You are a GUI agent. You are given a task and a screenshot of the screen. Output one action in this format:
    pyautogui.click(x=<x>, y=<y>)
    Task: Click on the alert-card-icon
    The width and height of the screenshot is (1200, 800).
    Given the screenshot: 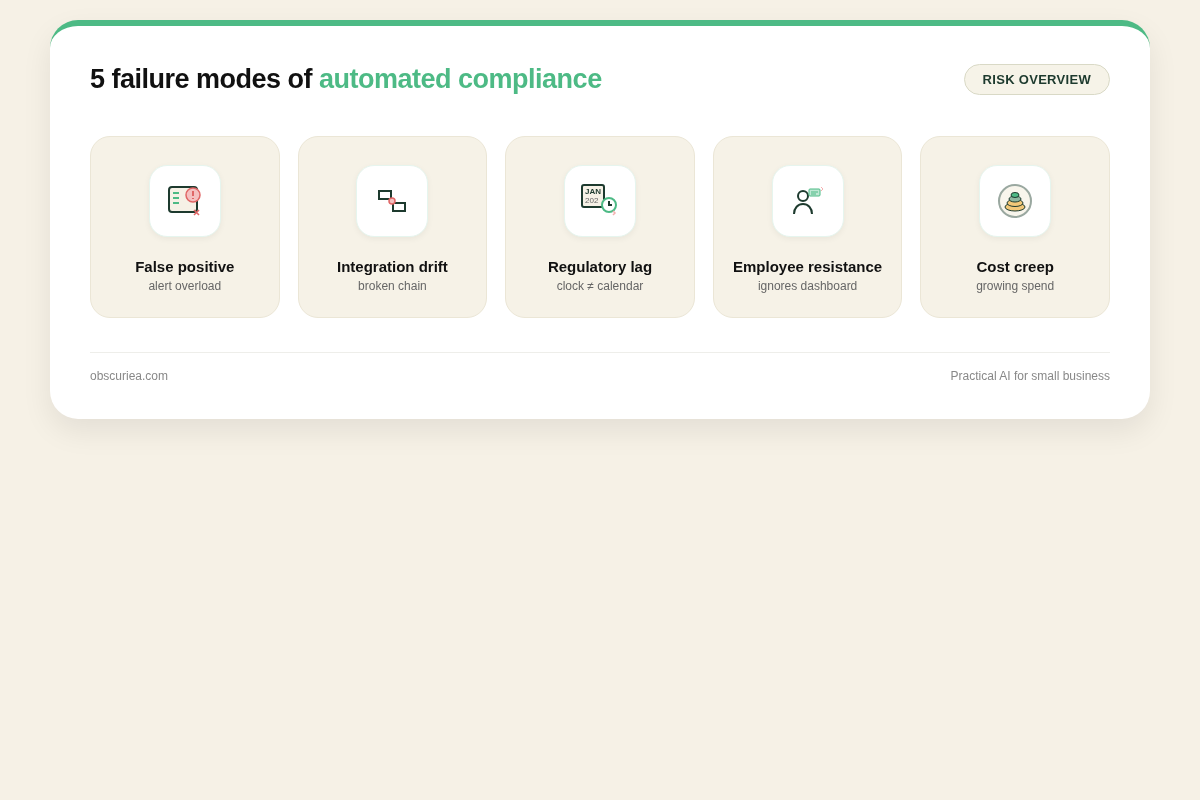 What is the action you would take?
    pyautogui.click(x=184, y=201)
    